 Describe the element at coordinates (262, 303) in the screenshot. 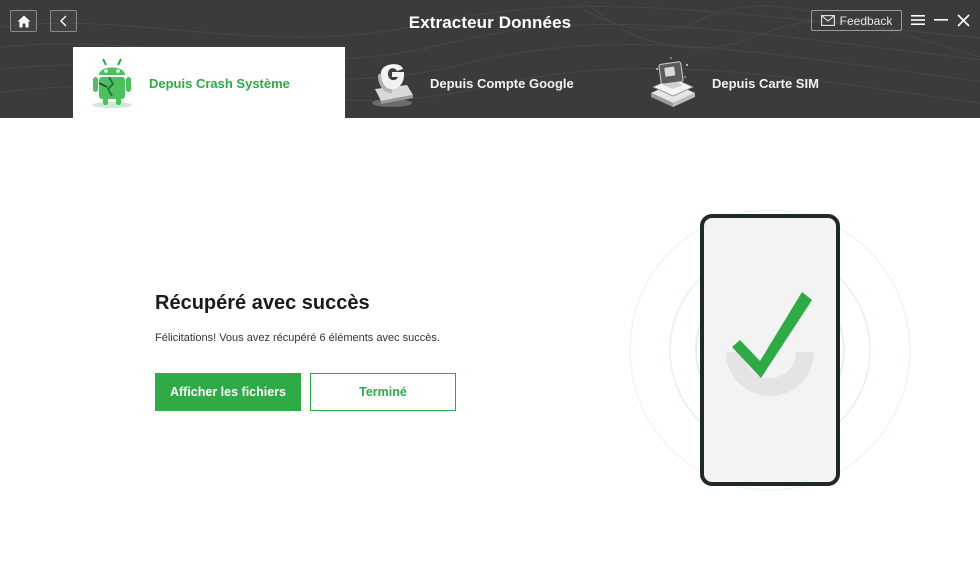

I see `result-title: Récupéré avec succès` at that location.